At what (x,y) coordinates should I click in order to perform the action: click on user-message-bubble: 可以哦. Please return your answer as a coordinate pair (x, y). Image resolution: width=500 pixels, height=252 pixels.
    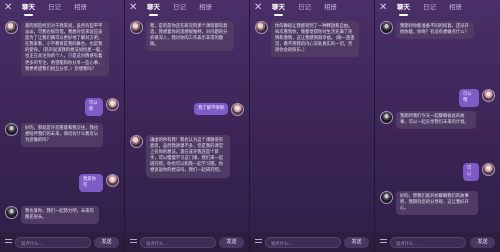
    Looking at the image, I should click on (469, 98).